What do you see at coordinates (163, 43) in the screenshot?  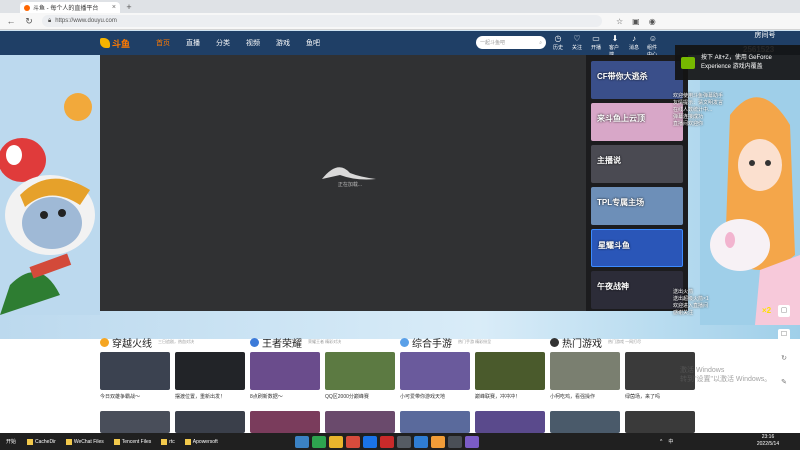 I see `nav-home: 首页` at bounding box center [163, 43].